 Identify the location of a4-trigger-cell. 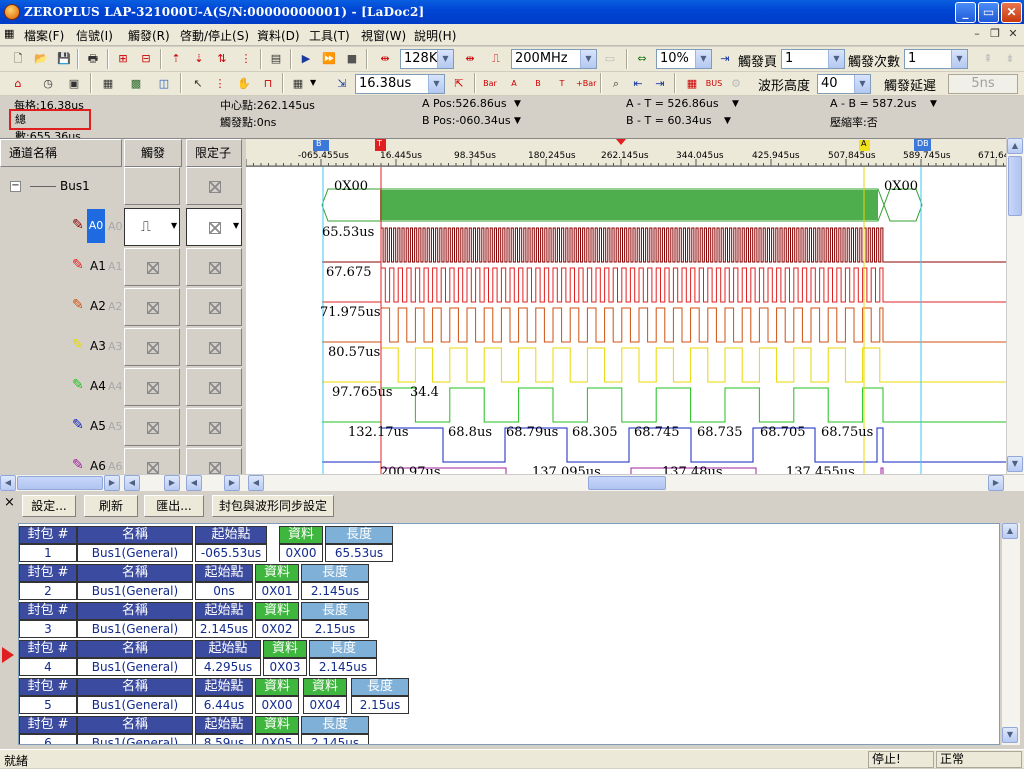
(152, 387).